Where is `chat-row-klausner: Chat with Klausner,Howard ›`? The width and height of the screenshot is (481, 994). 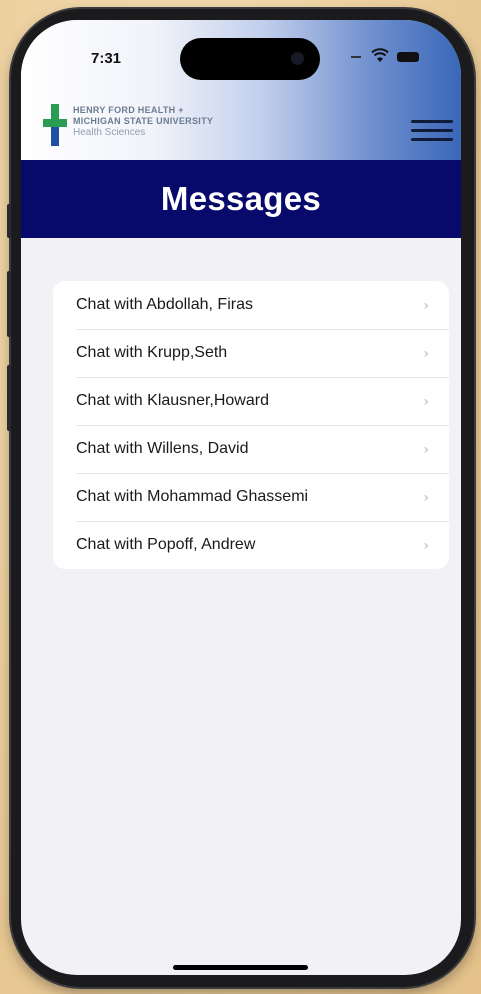
chat-row-klausner: Chat with Klausner,Howard › is located at coordinates (251, 401).